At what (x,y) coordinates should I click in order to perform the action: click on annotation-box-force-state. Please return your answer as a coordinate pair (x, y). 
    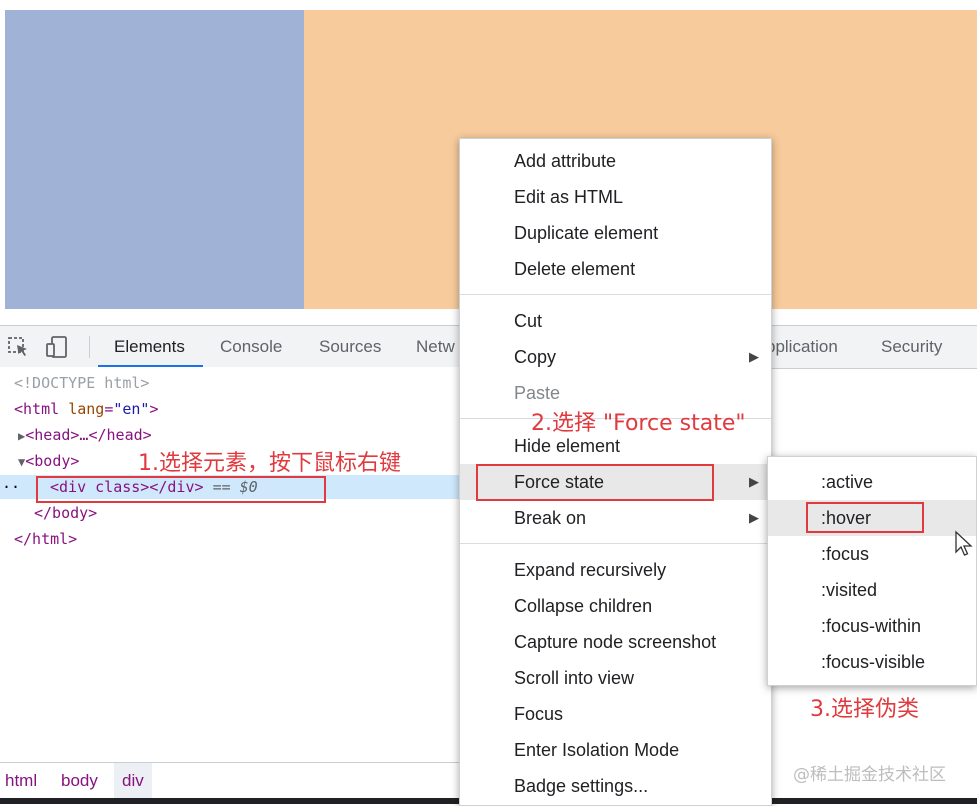
    Looking at the image, I should click on (595, 482).